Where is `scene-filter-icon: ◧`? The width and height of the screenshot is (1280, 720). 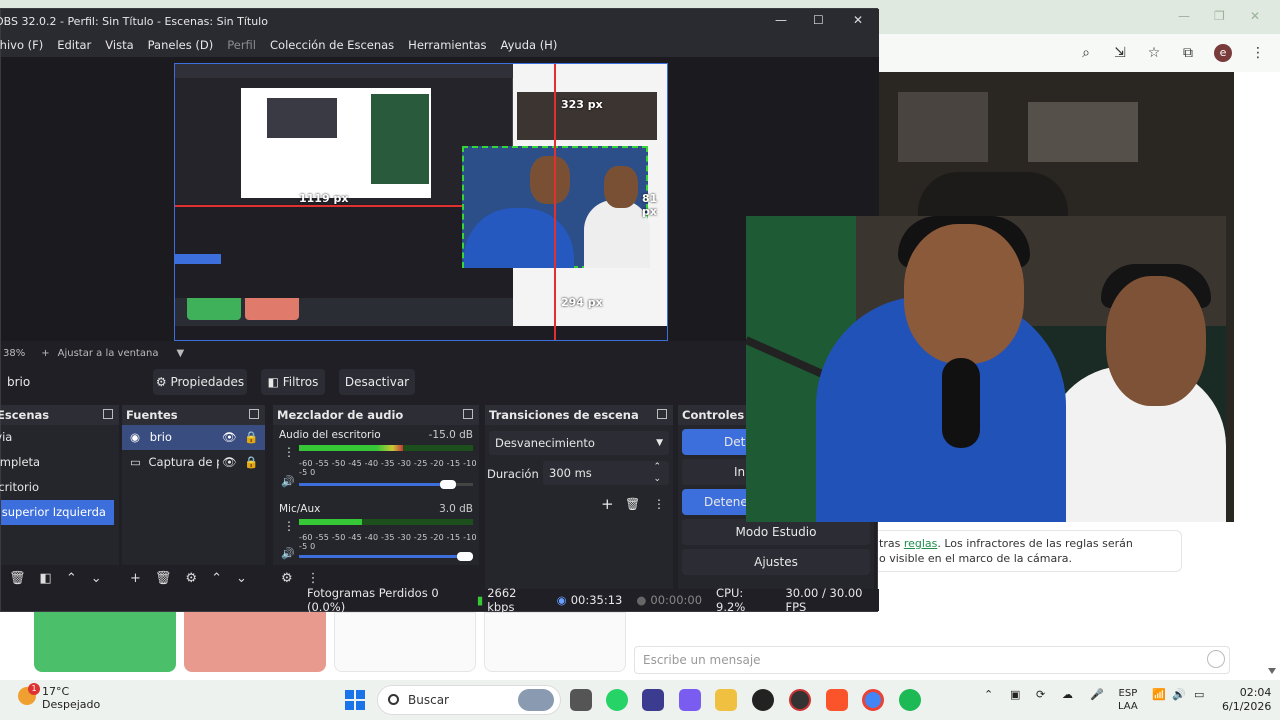 scene-filter-icon: ◧ is located at coordinates (46, 578).